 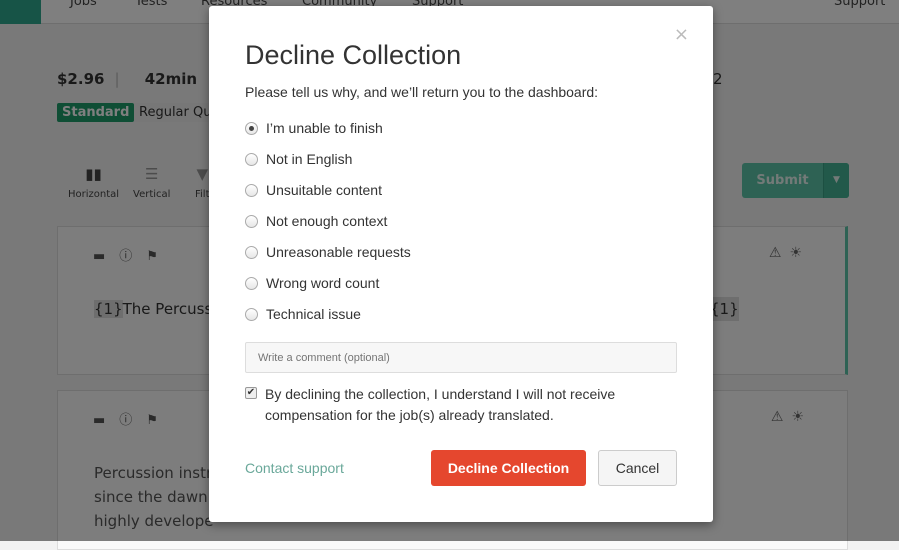 I want to click on dialog-title: Decline Collection, so click(x=353, y=55).